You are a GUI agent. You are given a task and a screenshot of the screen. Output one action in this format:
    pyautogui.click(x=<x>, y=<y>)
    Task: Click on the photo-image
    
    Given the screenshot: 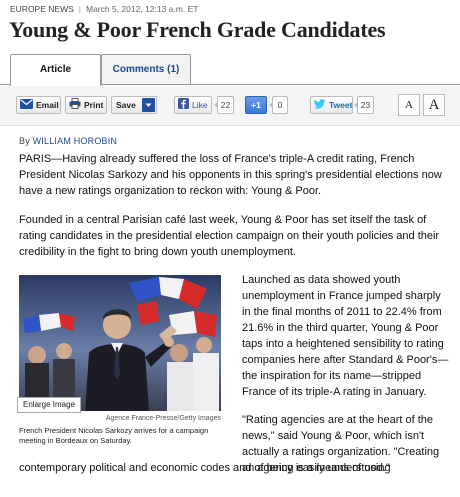 What is the action you would take?
    pyautogui.click(x=120, y=343)
    